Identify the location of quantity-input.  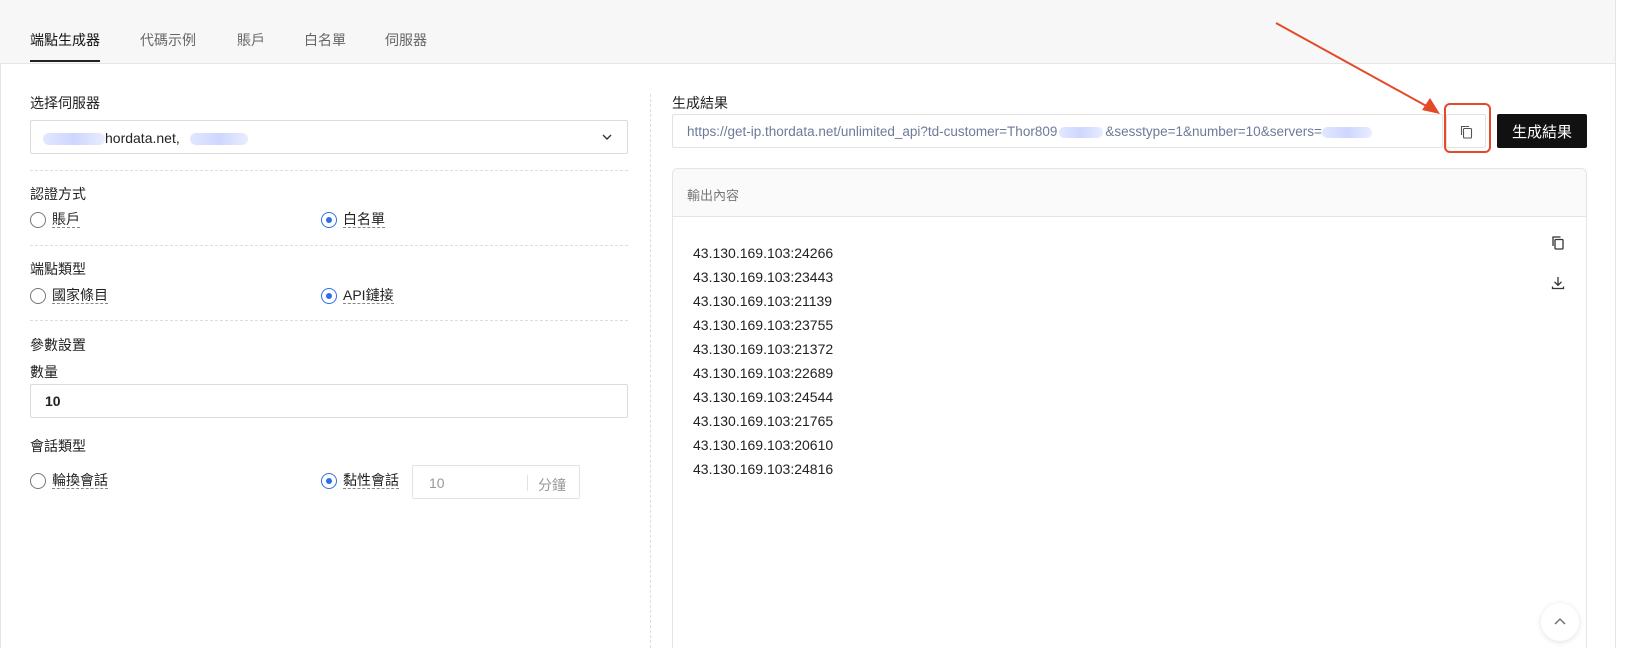
(329, 401).